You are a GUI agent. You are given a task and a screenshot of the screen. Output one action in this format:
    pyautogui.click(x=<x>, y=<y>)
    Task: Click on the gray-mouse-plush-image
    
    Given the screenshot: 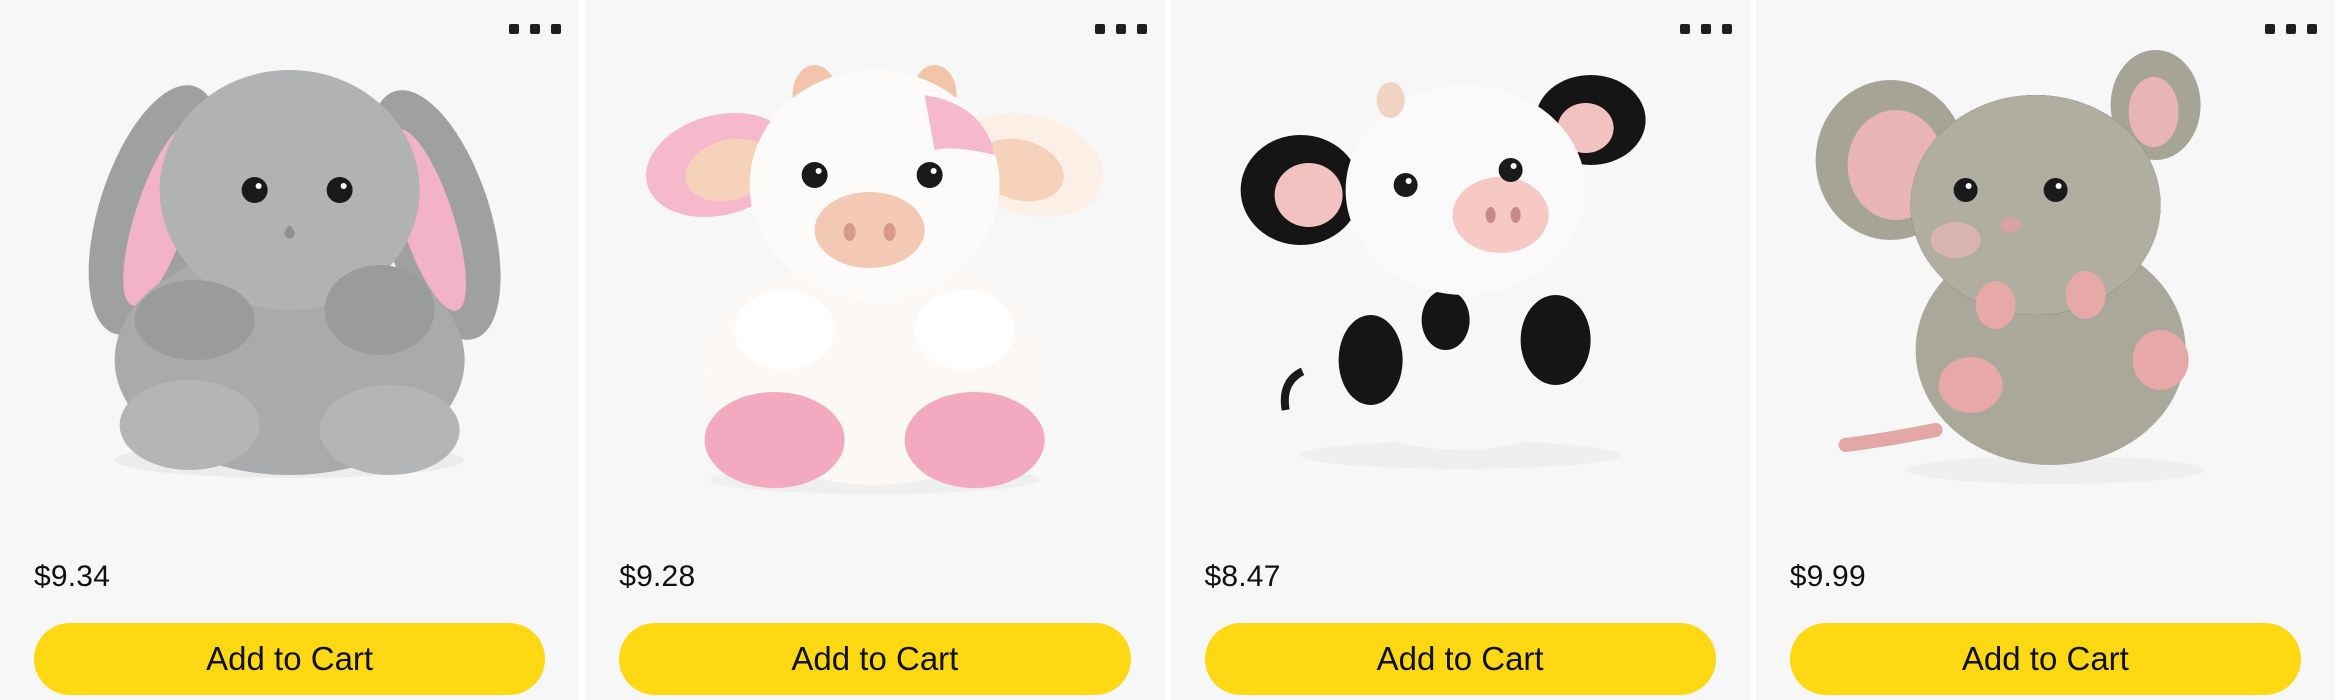 What is the action you would take?
    pyautogui.click(x=2045, y=275)
    